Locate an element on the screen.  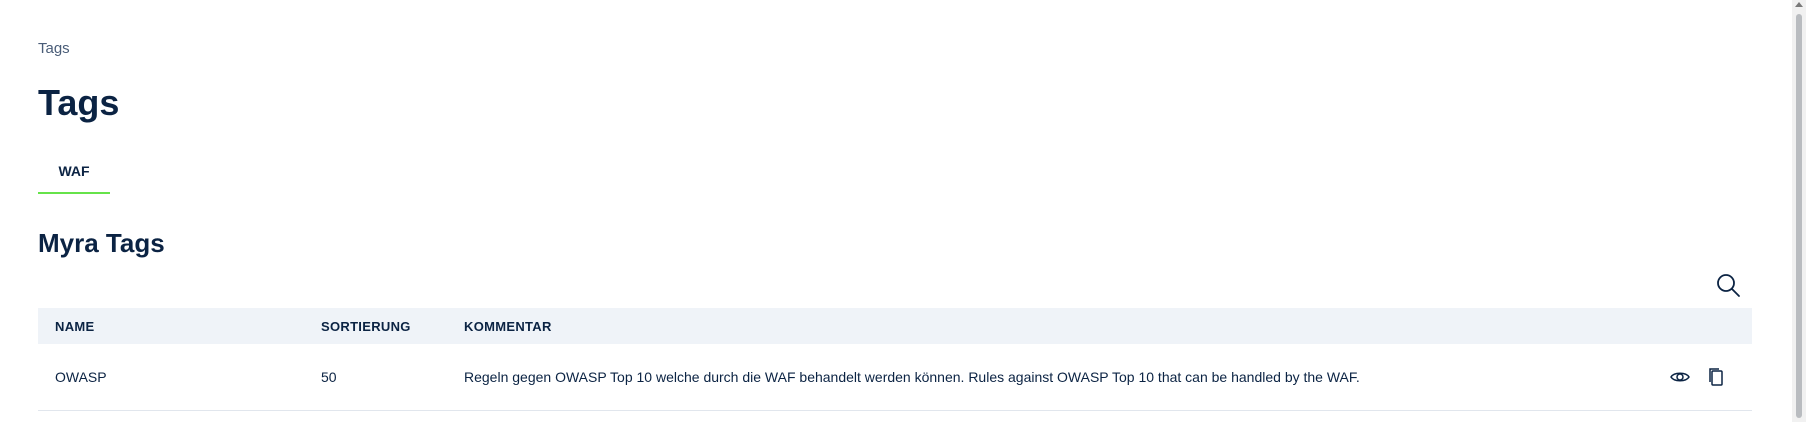
section-title: Myra Tags is located at coordinates (101, 243).